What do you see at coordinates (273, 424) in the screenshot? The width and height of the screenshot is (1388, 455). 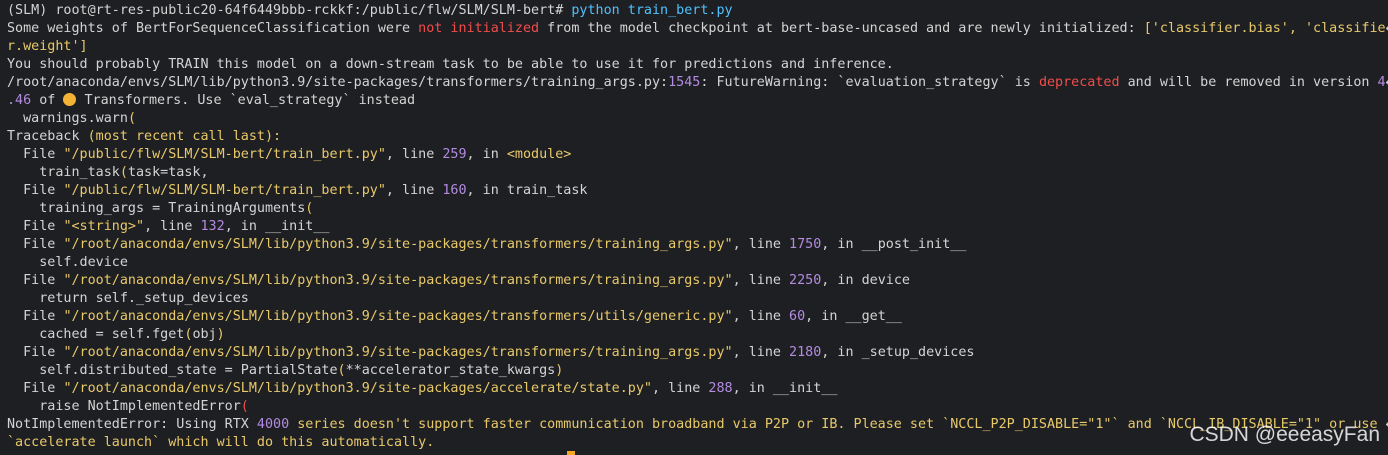 I see `error-number: 4000` at bounding box center [273, 424].